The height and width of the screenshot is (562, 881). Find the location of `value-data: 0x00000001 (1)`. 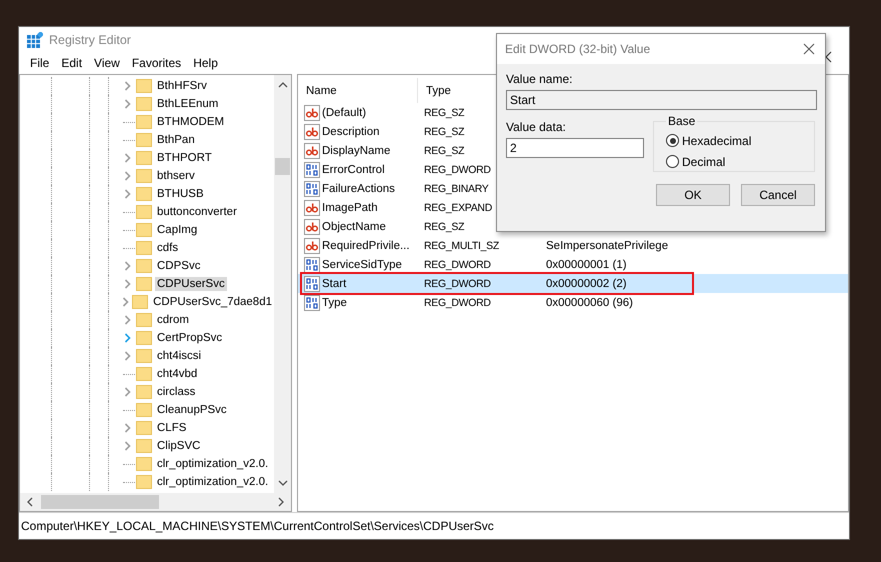

value-data: 0x00000001 (1) is located at coordinates (586, 264).